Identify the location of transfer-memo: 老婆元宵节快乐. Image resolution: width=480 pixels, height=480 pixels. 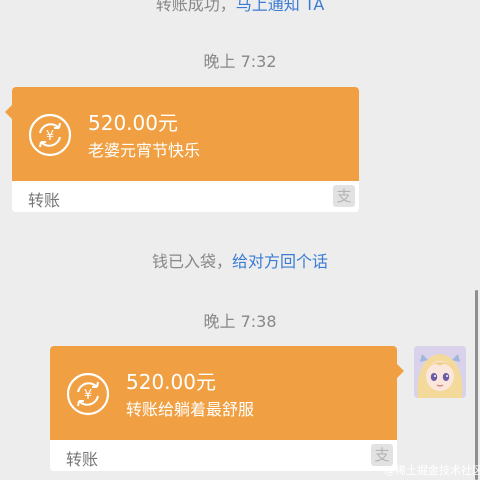
(144, 150).